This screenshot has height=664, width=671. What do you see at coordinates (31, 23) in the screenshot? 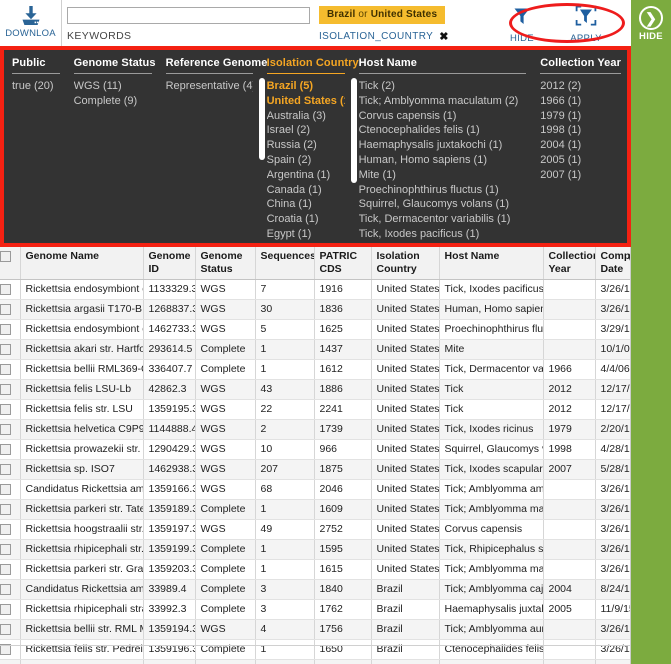
I see `download-button: DOWNLOA` at bounding box center [31, 23].